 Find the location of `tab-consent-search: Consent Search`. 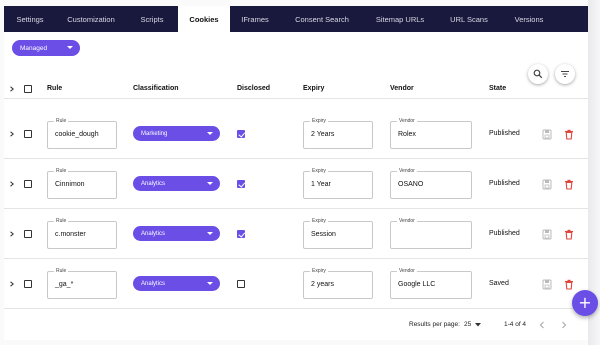

tab-consent-search: Consent Search is located at coordinates (322, 19).